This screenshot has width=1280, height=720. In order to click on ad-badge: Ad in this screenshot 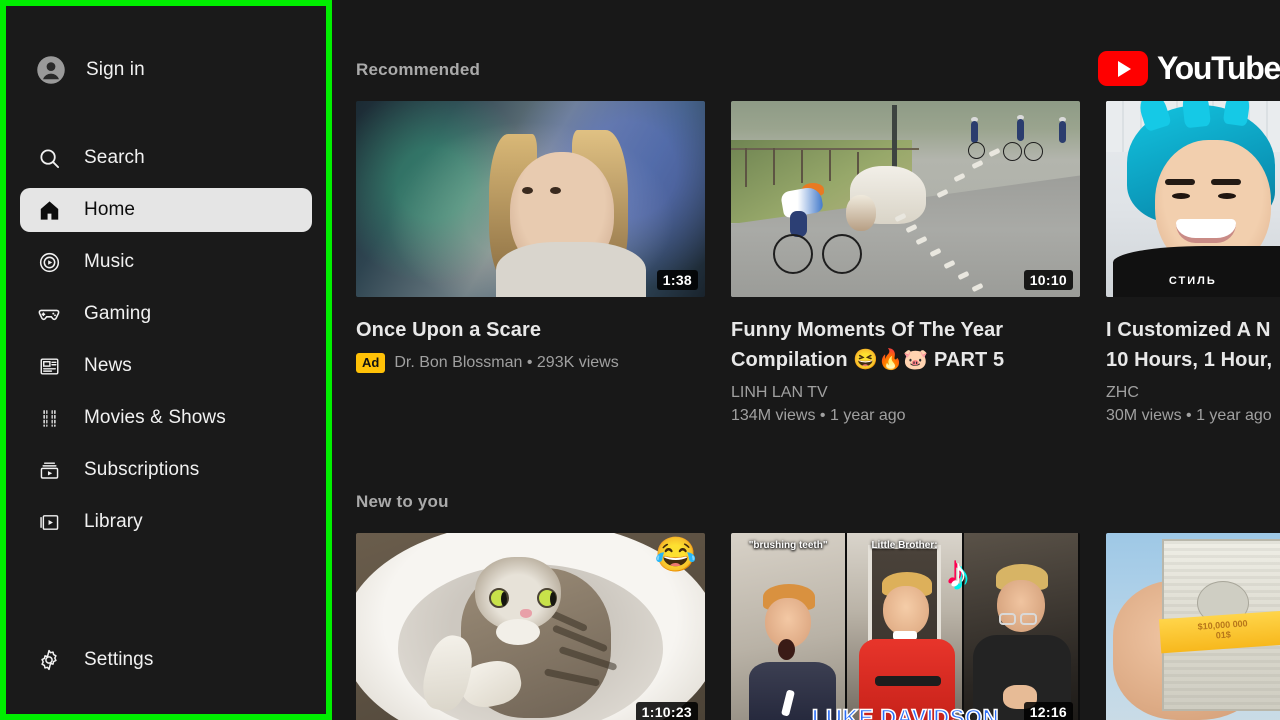, I will do `click(371, 363)`.